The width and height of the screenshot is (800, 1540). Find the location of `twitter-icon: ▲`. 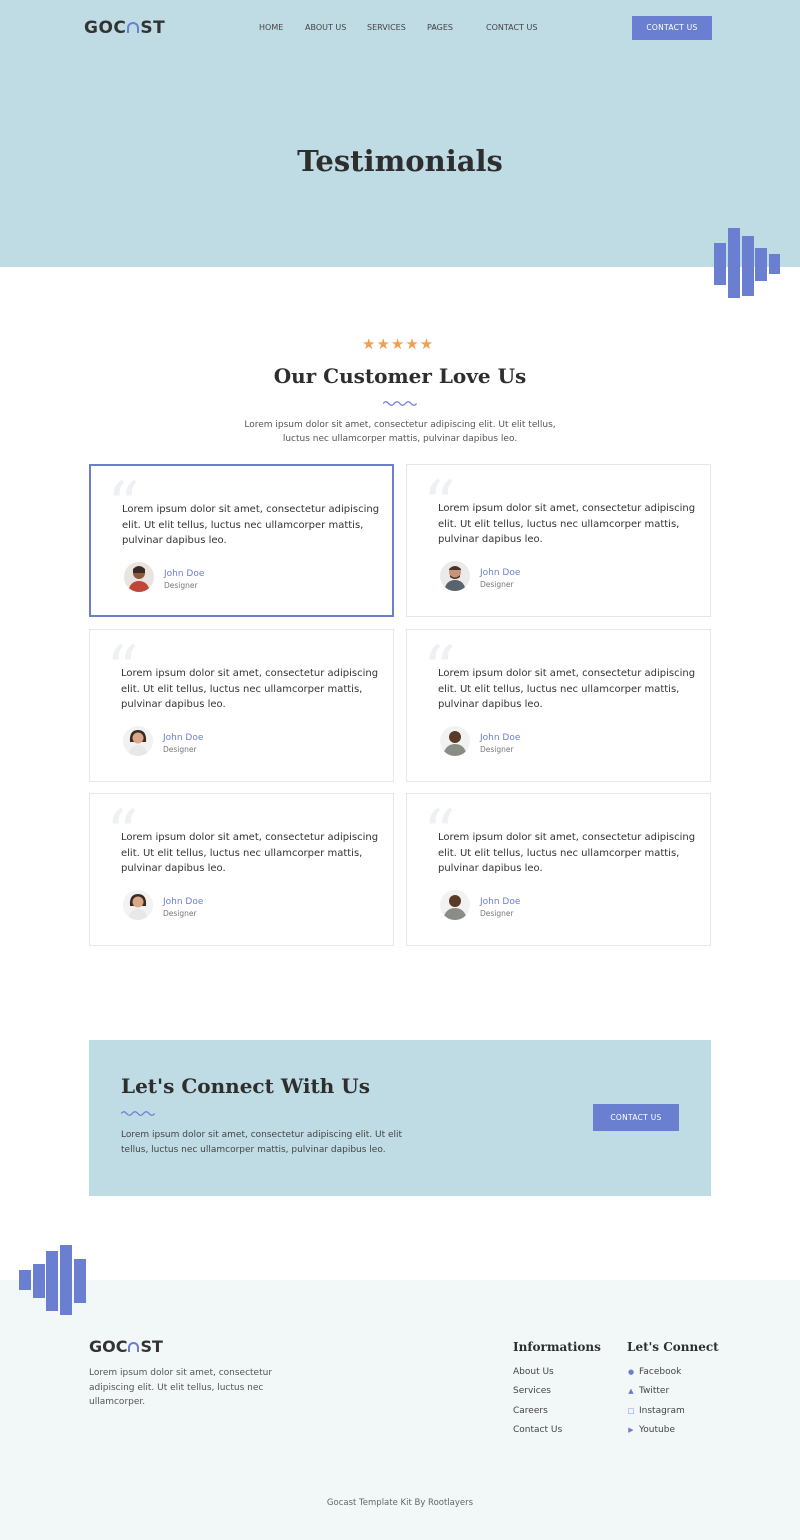

twitter-icon: ▲ is located at coordinates (631, 1391).